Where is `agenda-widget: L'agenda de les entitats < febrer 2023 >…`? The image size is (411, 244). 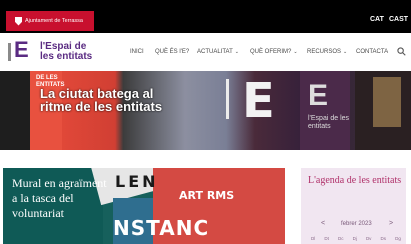 agenda-widget: L'agenda de les entitats < febrer 2023 >… is located at coordinates (353, 206).